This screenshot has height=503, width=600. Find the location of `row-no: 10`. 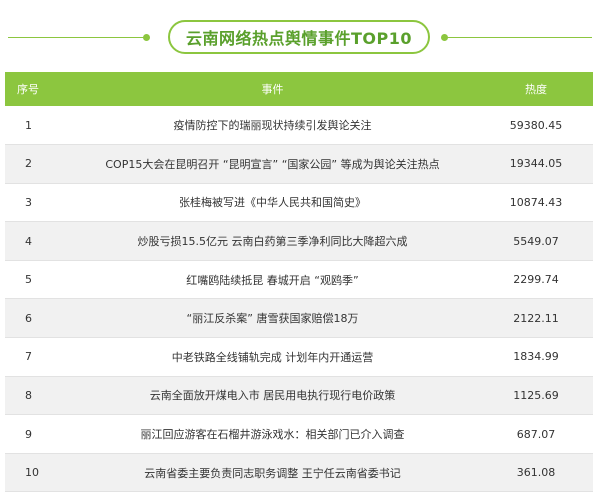

row-no: 10 is located at coordinates (32, 473).